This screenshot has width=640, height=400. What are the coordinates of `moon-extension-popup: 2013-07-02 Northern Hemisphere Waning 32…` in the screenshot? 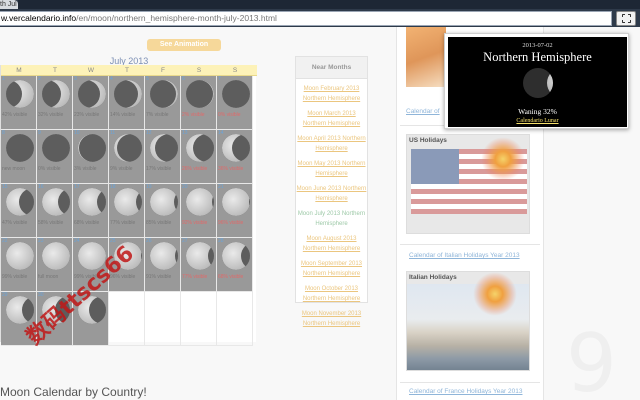 It's located at (536, 81).